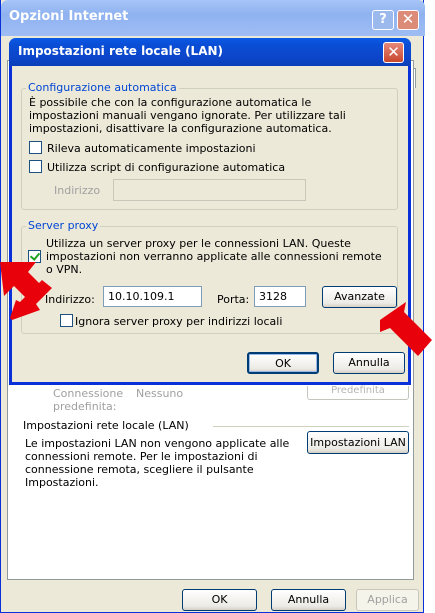 This screenshot has width=435, height=613. Describe the element at coordinates (63, 225) in the screenshot. I see `proxy-legend: Server proxy` at that location.